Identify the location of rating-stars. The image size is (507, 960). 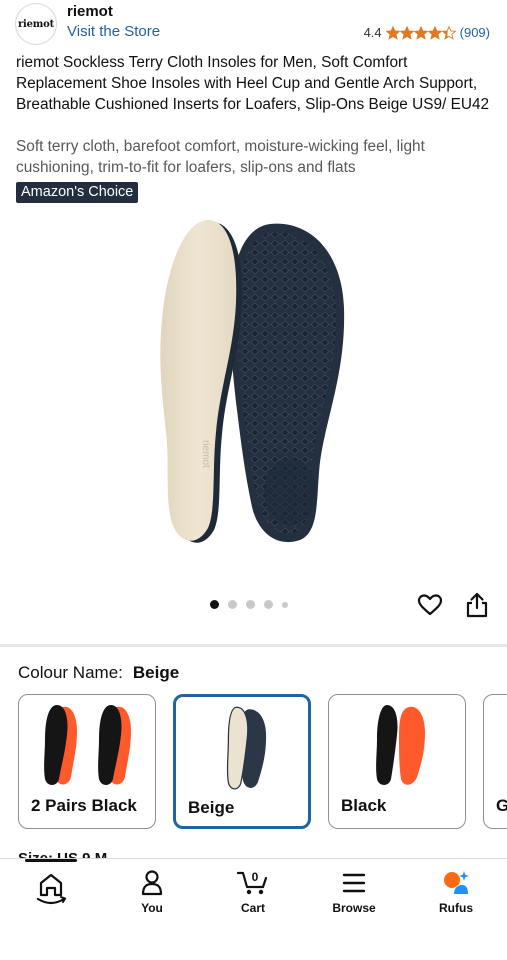
(420, 32).